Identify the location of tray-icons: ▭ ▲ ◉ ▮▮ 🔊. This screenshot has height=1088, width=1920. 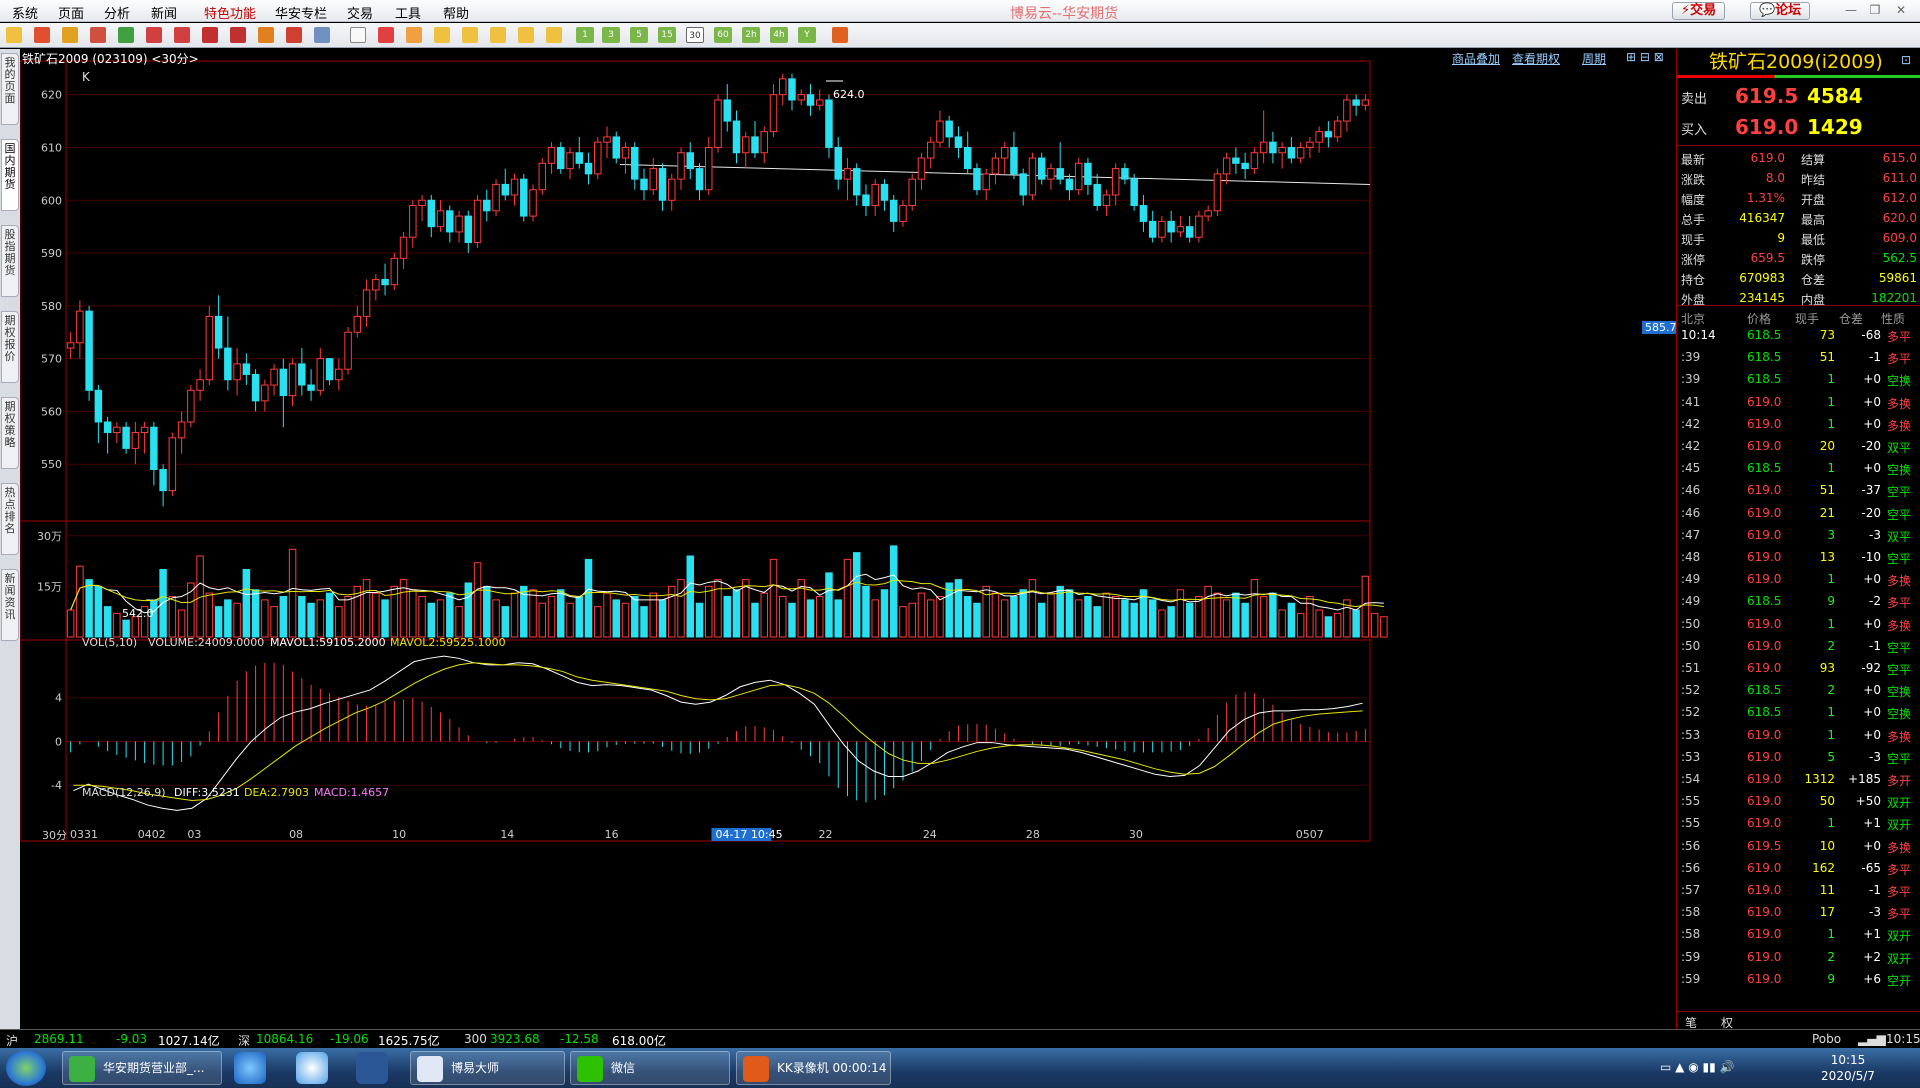
(1697, 1067).